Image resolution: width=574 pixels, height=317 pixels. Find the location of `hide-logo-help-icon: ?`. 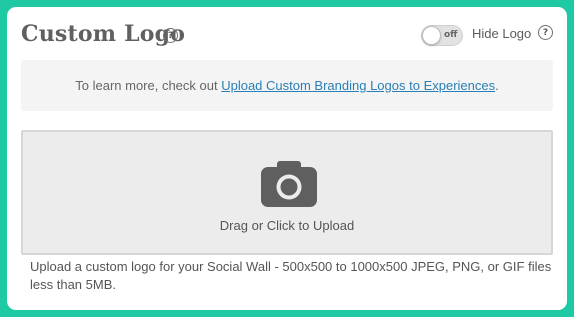

hide-logo-help-icon: ? is located at coordinates (545, 32).